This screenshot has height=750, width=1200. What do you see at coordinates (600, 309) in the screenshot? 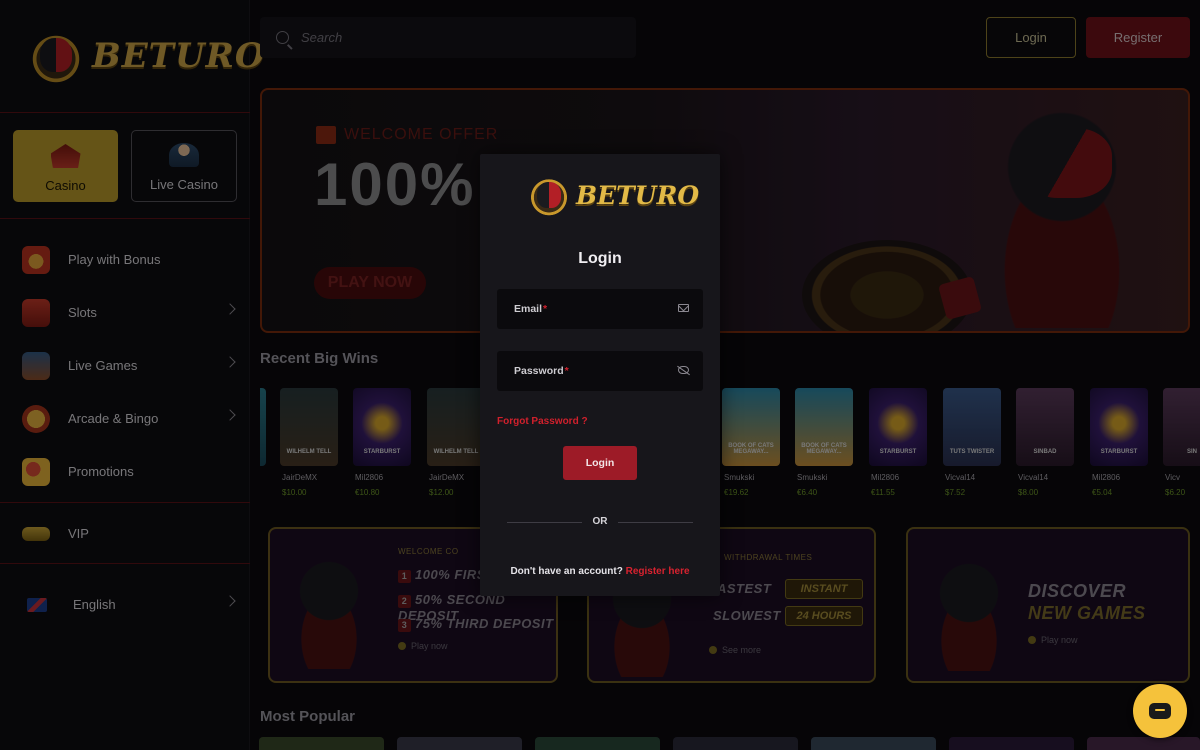
I see `email-field: Email *` at bounding box center [600, 309].